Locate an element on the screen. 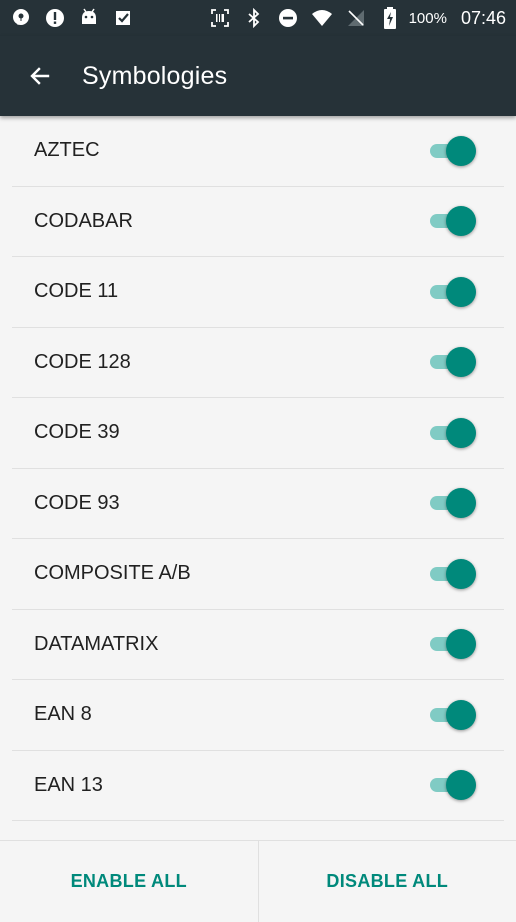 The width and height of the screenshot is (516, 922). no-signal-icon is located at coordinates (356, 18).